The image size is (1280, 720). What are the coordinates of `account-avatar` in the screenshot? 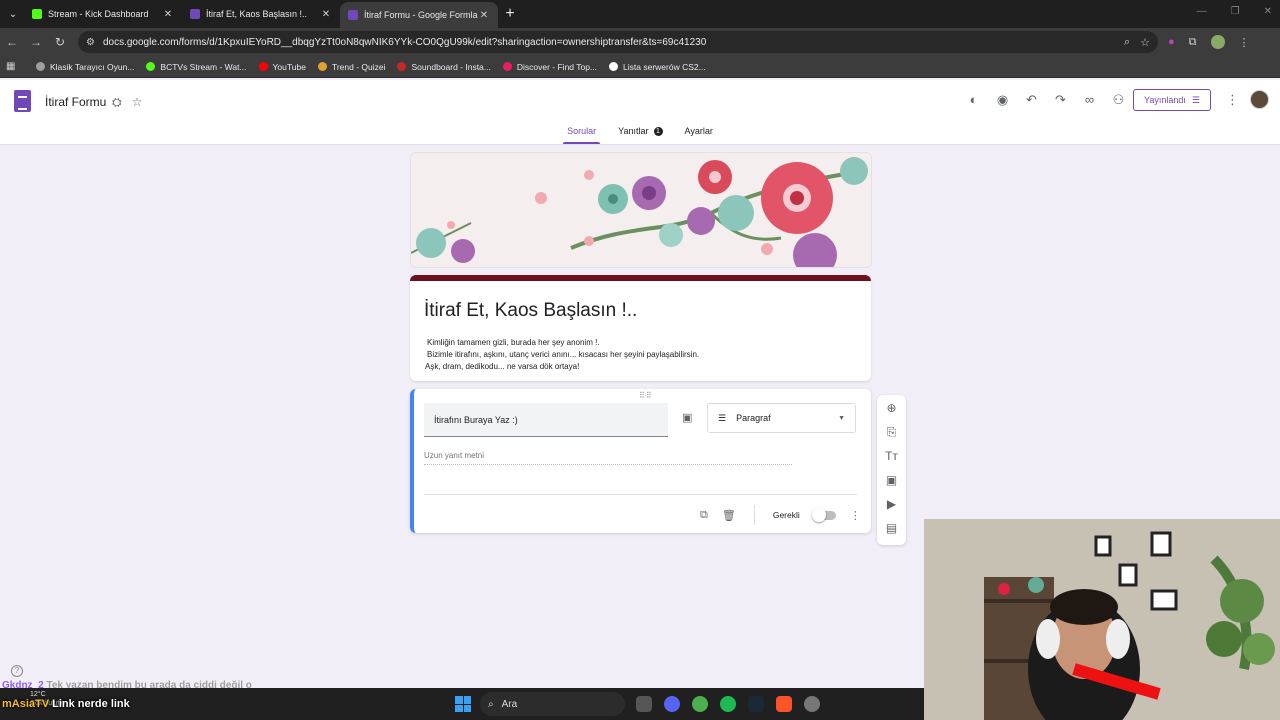 It's located at (1259, 99).